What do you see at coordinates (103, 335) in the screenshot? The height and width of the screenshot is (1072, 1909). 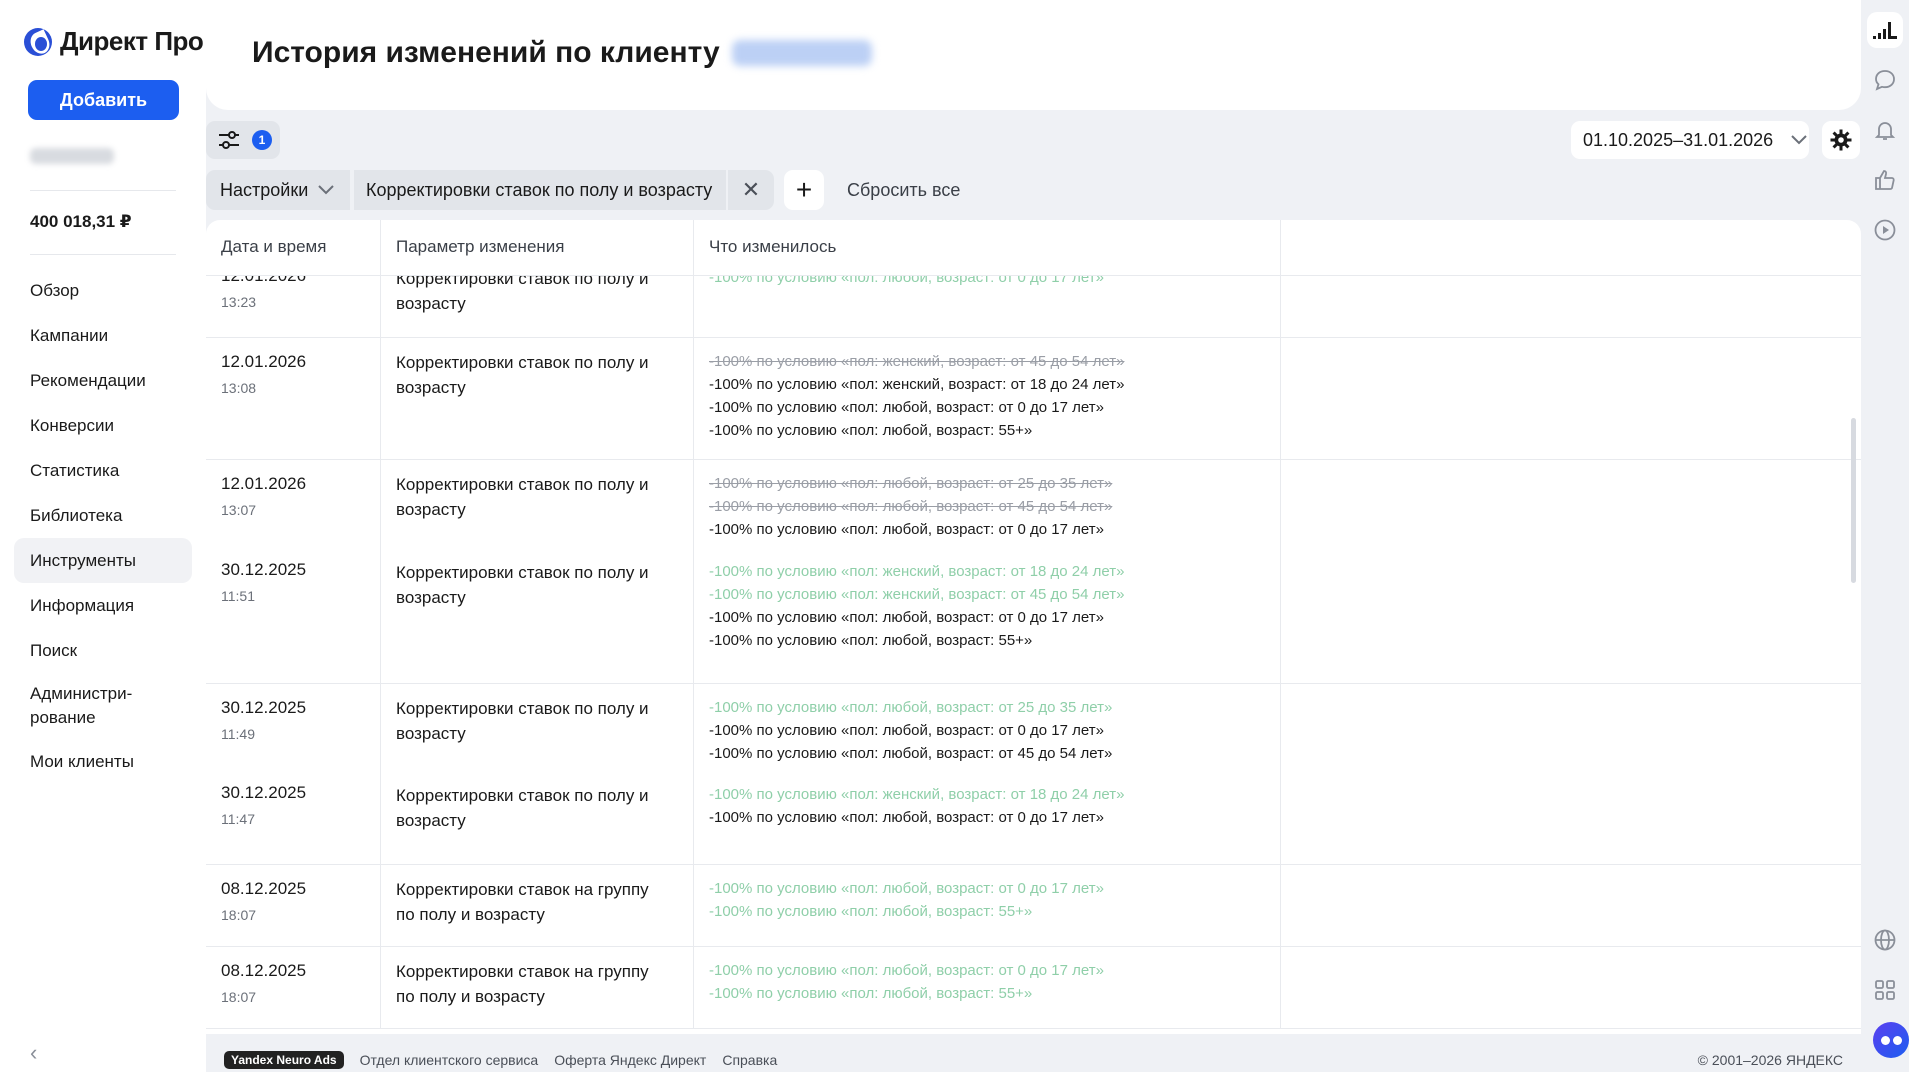 I see `sidebar-item-campaigns: Кампании` at bounding box center [103, 335].